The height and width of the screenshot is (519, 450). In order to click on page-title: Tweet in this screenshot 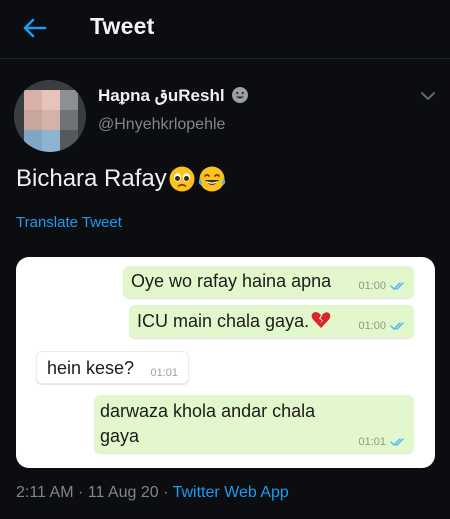, I will do `click(122, 26)`.